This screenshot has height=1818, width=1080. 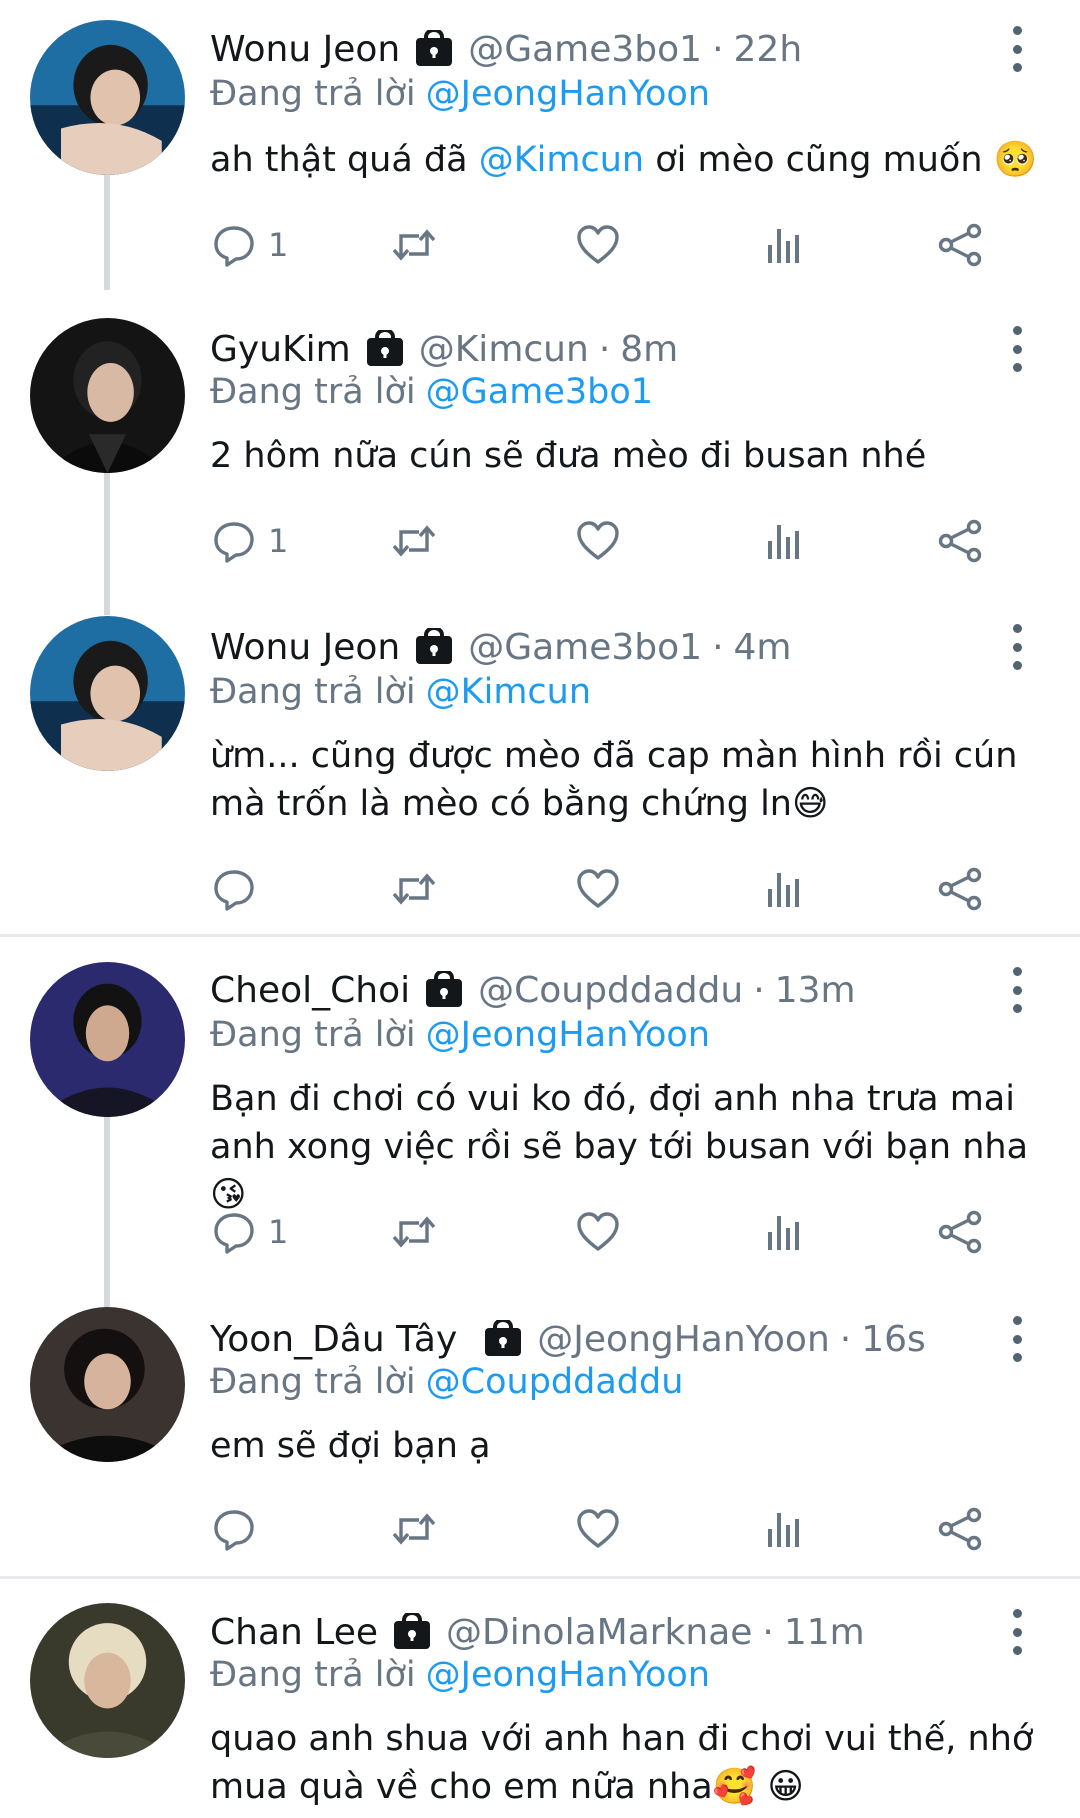 I want to click on tweet-header: Yoon_Dâu Tây @JeongHanYoon · 16s, so click(x=568, y=1339).